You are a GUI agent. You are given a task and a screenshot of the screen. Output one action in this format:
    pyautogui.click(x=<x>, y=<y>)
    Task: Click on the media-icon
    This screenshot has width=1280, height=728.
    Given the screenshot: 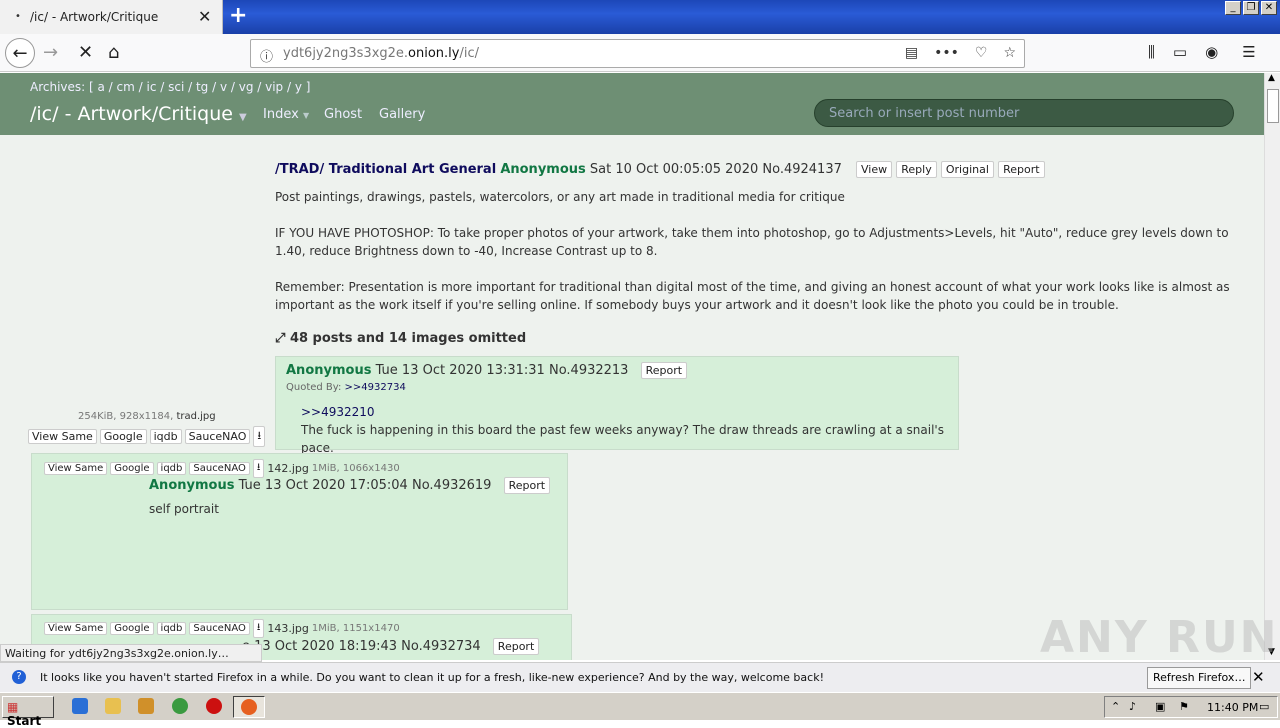 What is the action you would take?
    pyautogui.click(x=146, y=706)
    